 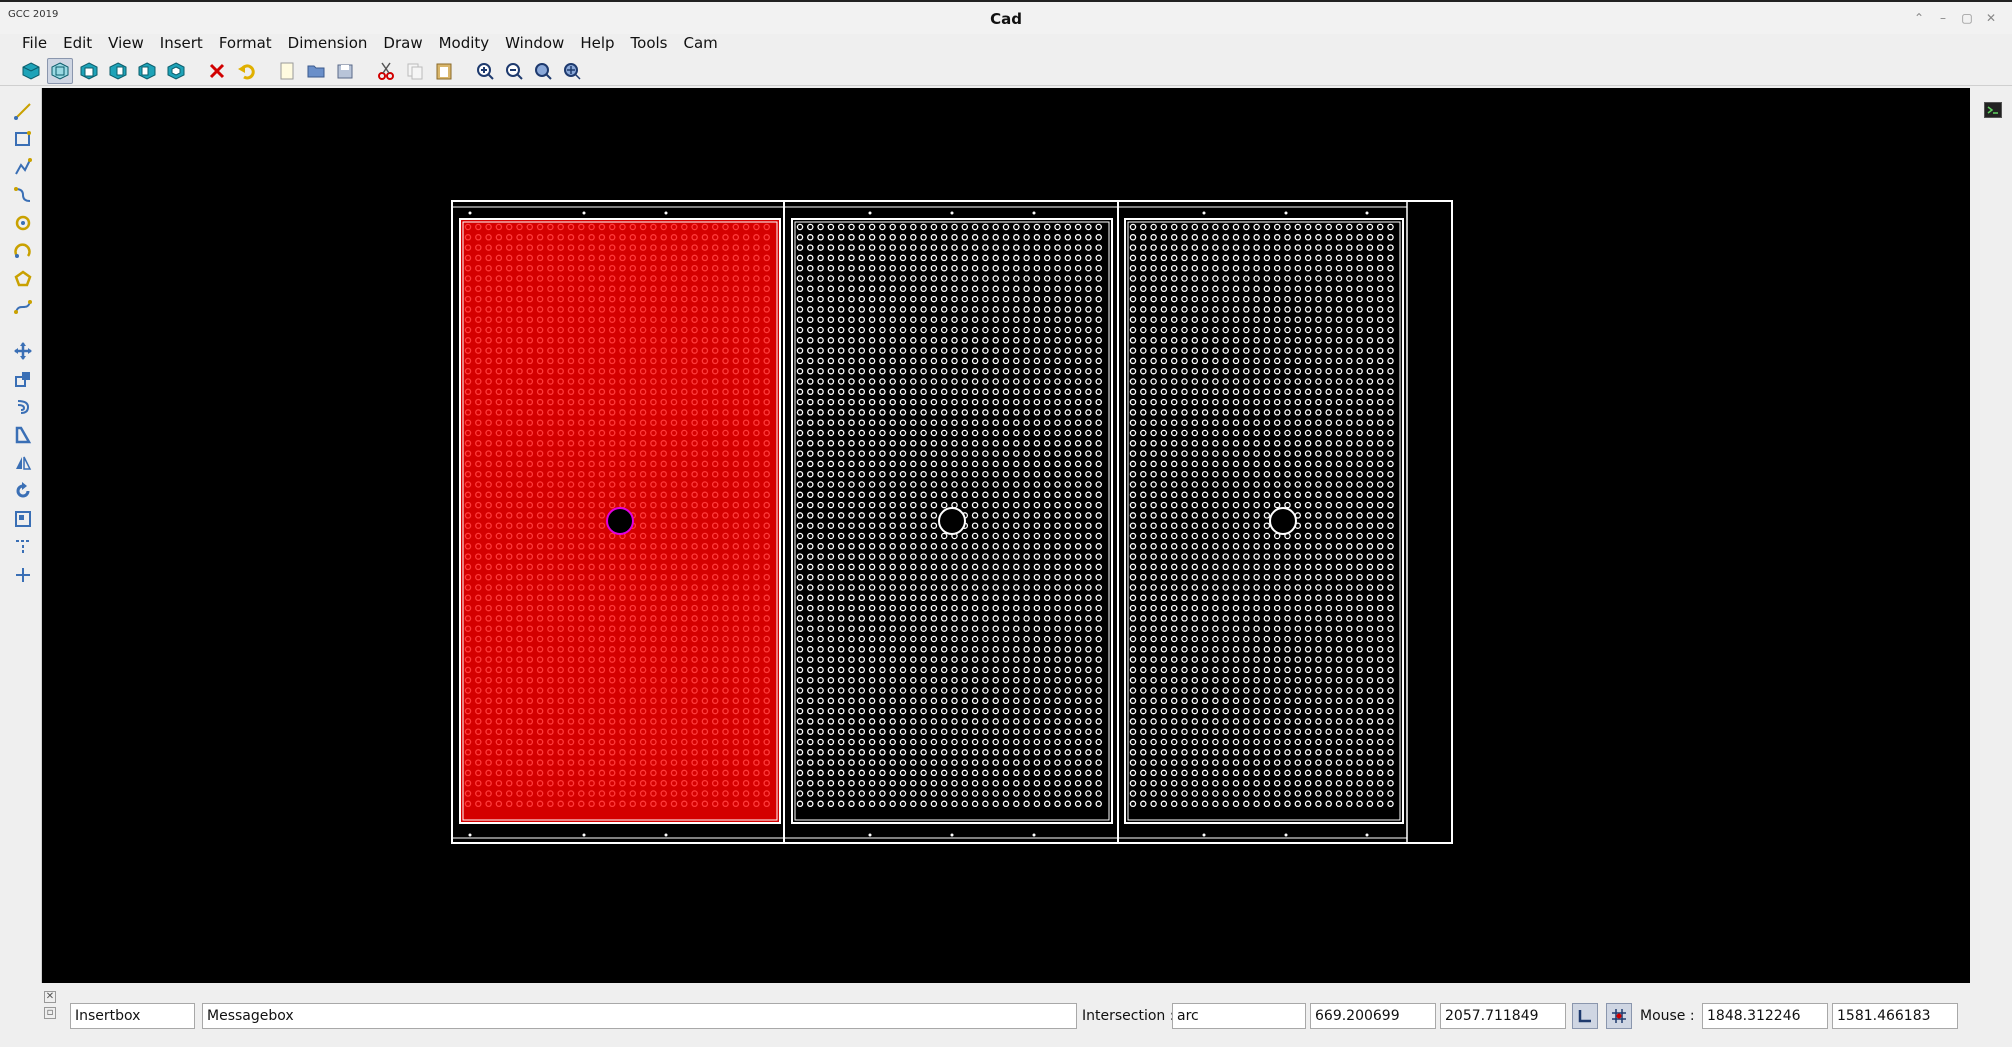 What do you see at coordinates (147, 71) in the screenshot?
I see `view-left-icon` at bounding box center [147, 71].